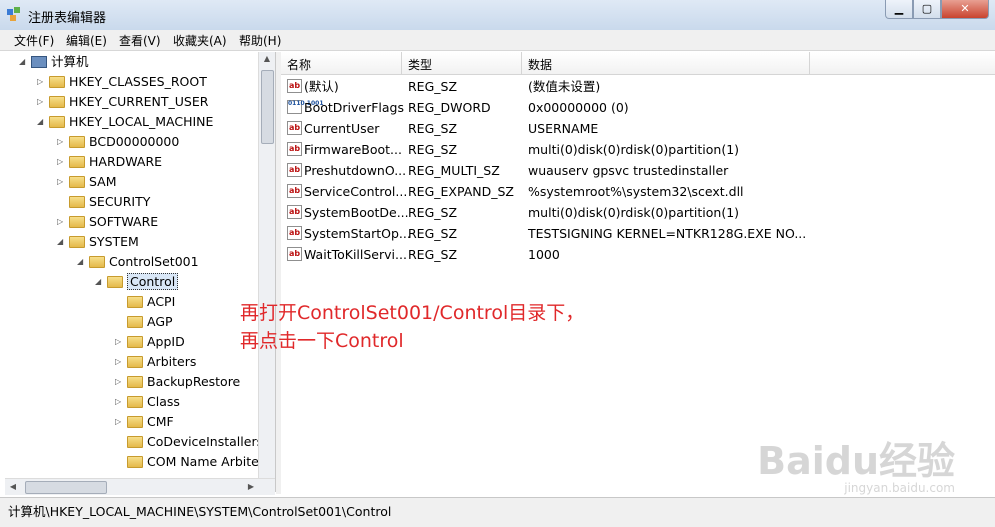 This screenshot has height=527, width=995. What do you see at coordinates (160, 421) in the screenshot?
I see `tree-node-label: CMF` at bounding box center [160, 421].